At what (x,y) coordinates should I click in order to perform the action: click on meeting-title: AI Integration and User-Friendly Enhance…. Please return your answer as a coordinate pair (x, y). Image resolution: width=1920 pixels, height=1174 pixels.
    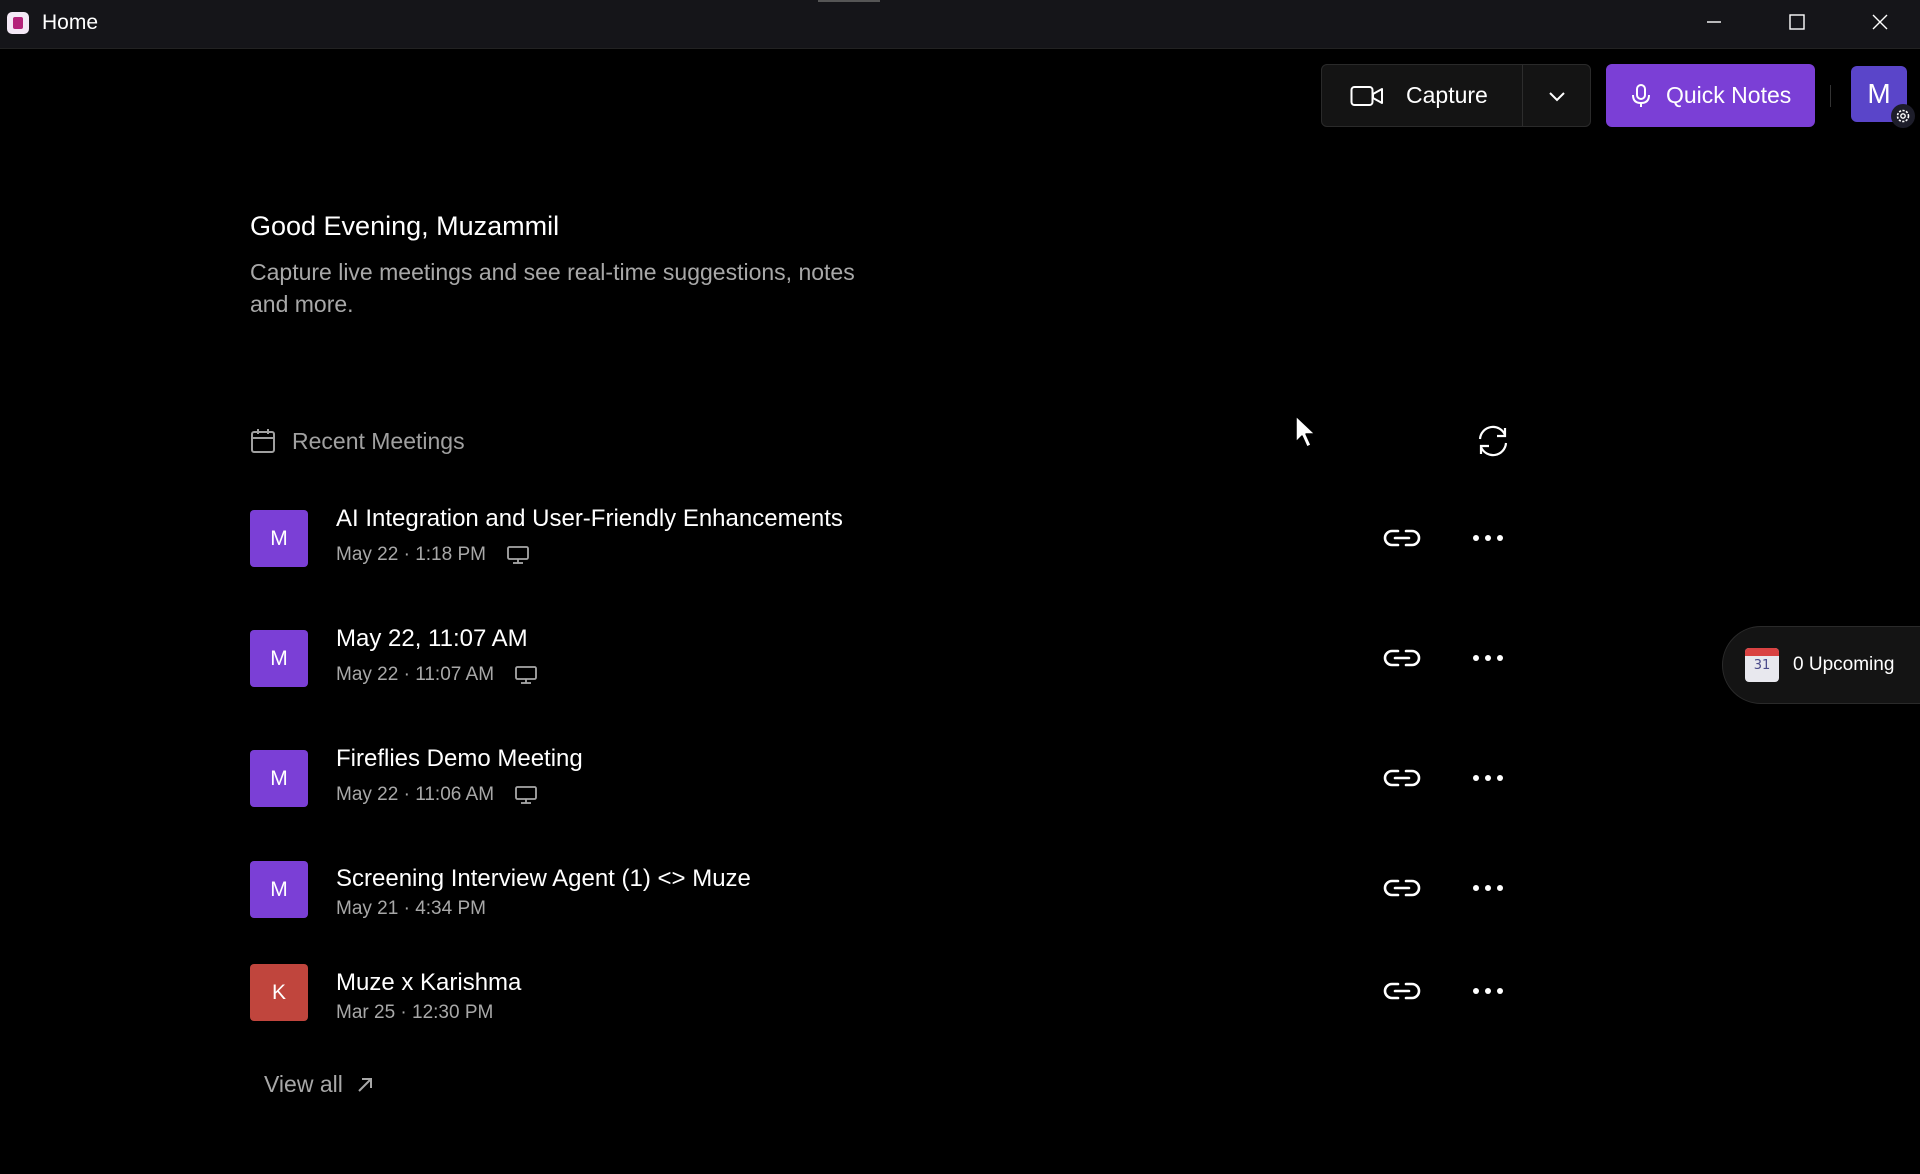
    Looking at the image, I should click on (589, 519).